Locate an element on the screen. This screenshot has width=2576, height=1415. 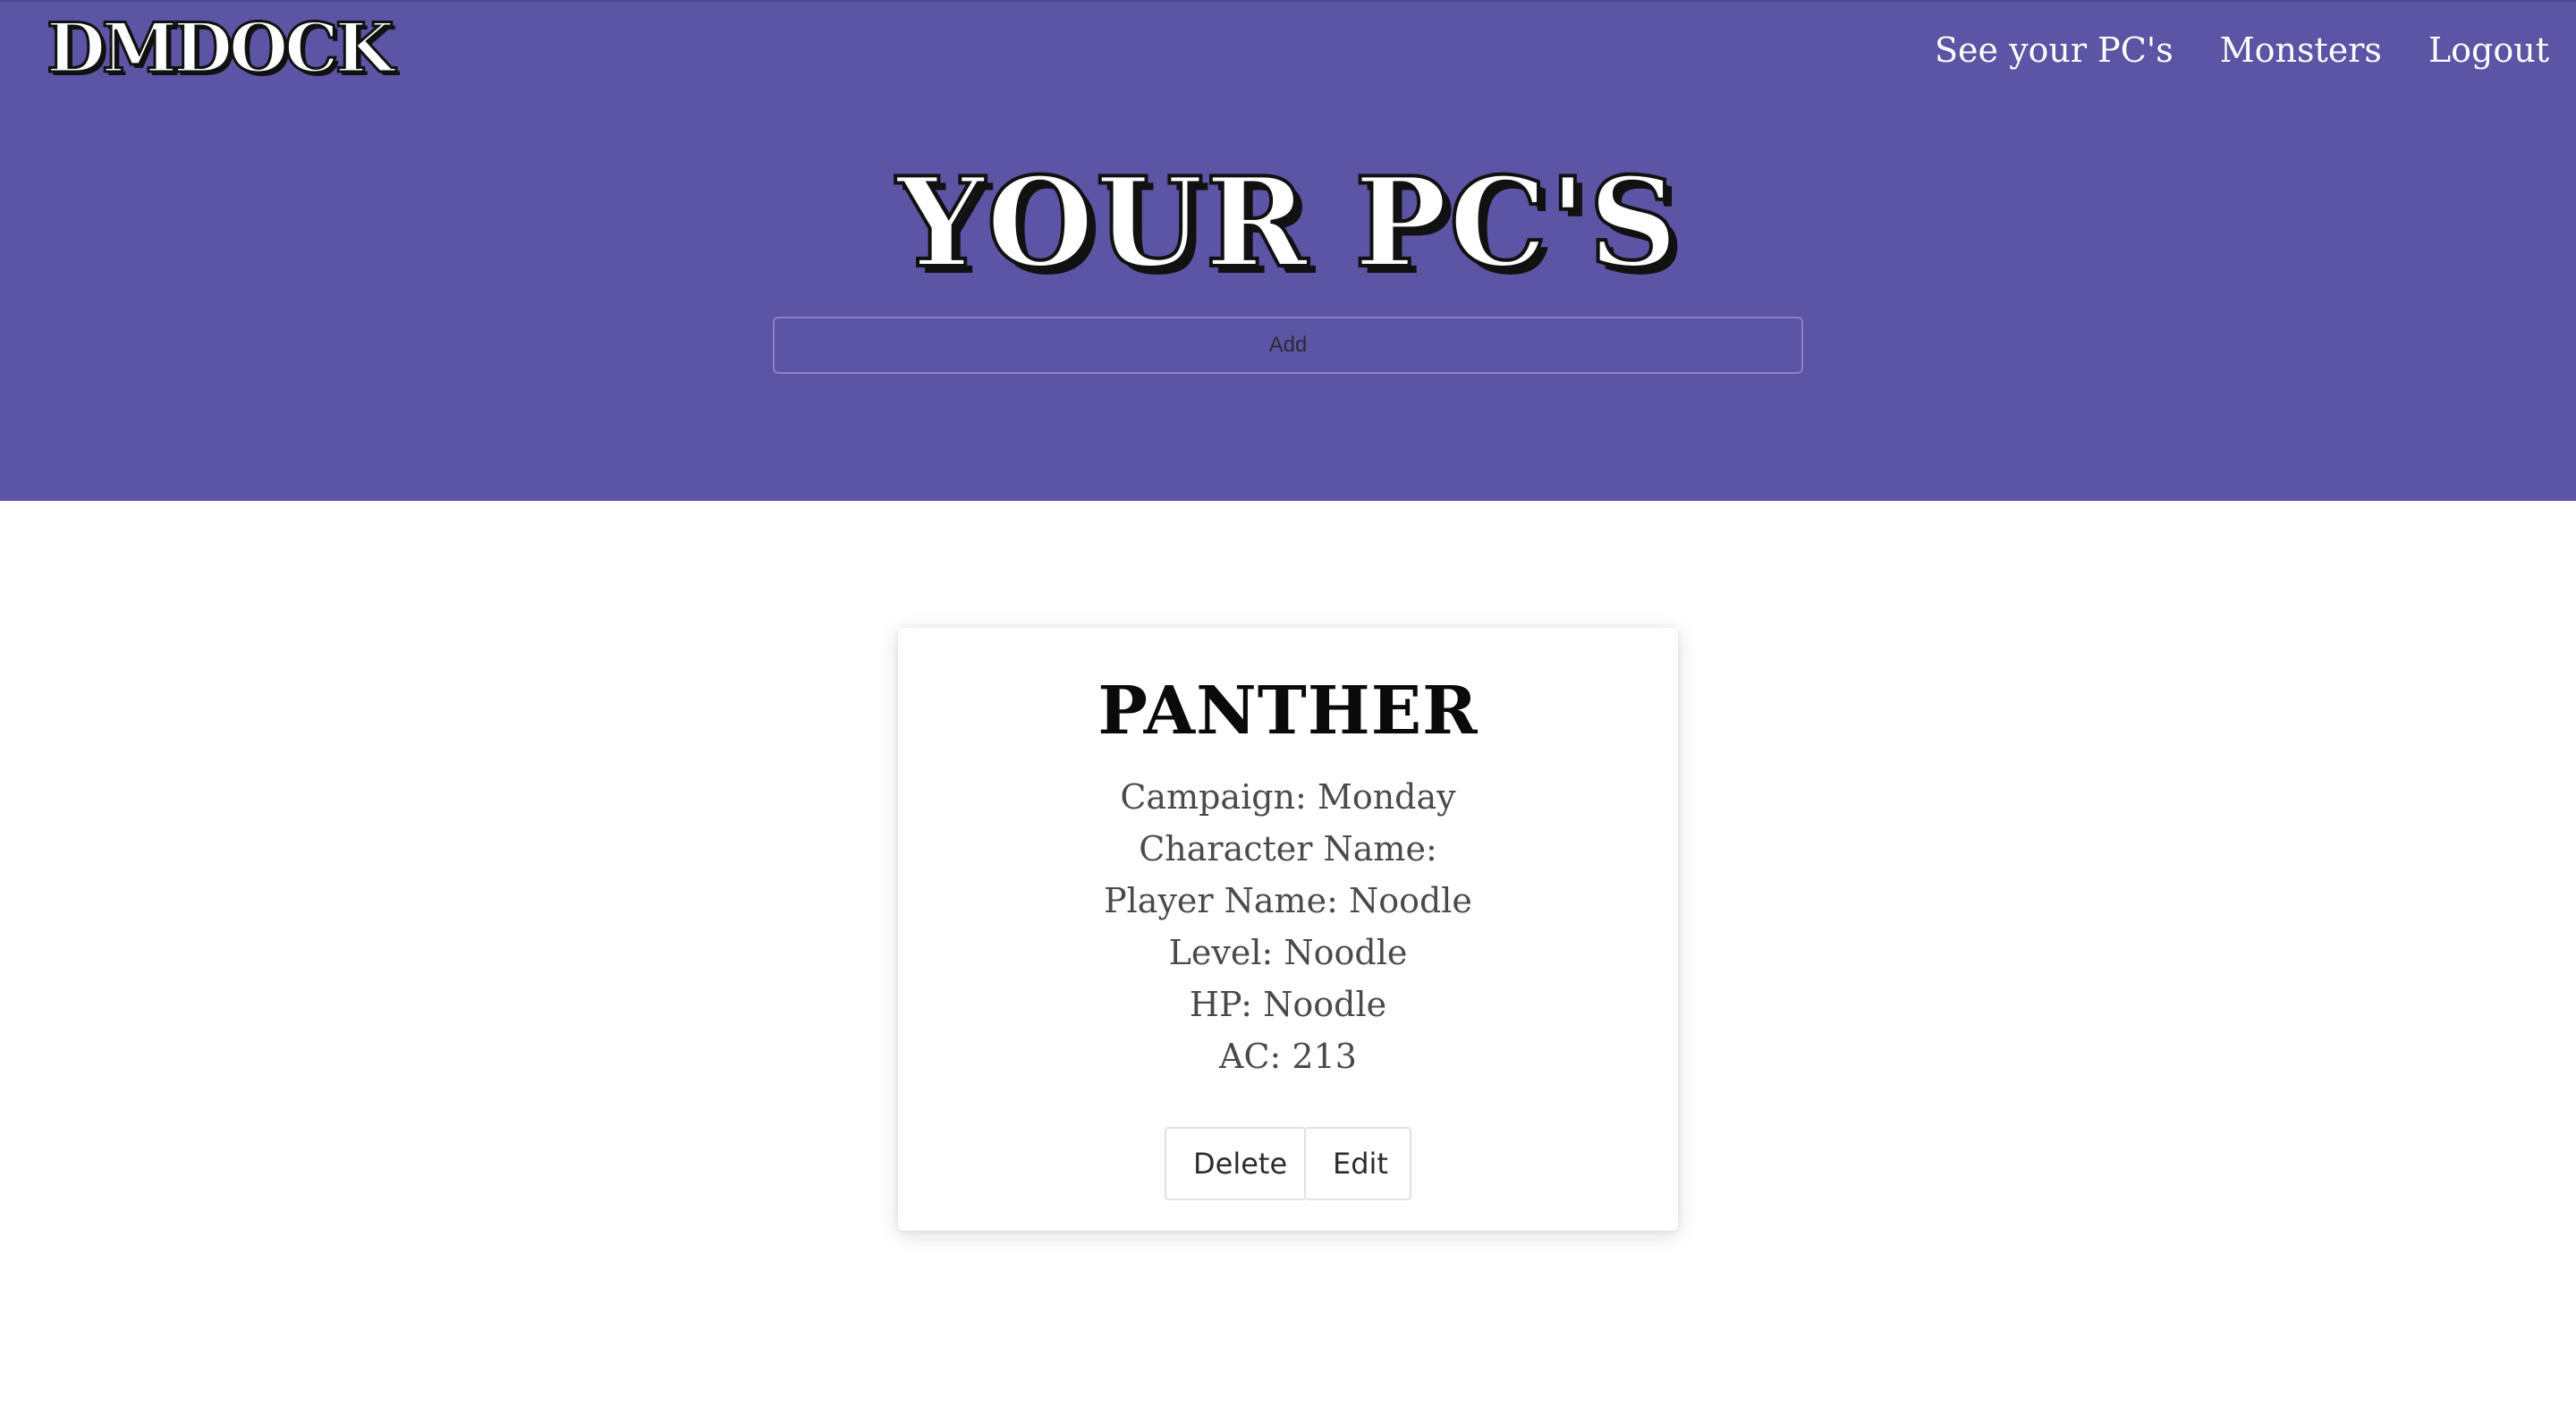
add-pc-button: Add is located at coordinates (1288, 346).